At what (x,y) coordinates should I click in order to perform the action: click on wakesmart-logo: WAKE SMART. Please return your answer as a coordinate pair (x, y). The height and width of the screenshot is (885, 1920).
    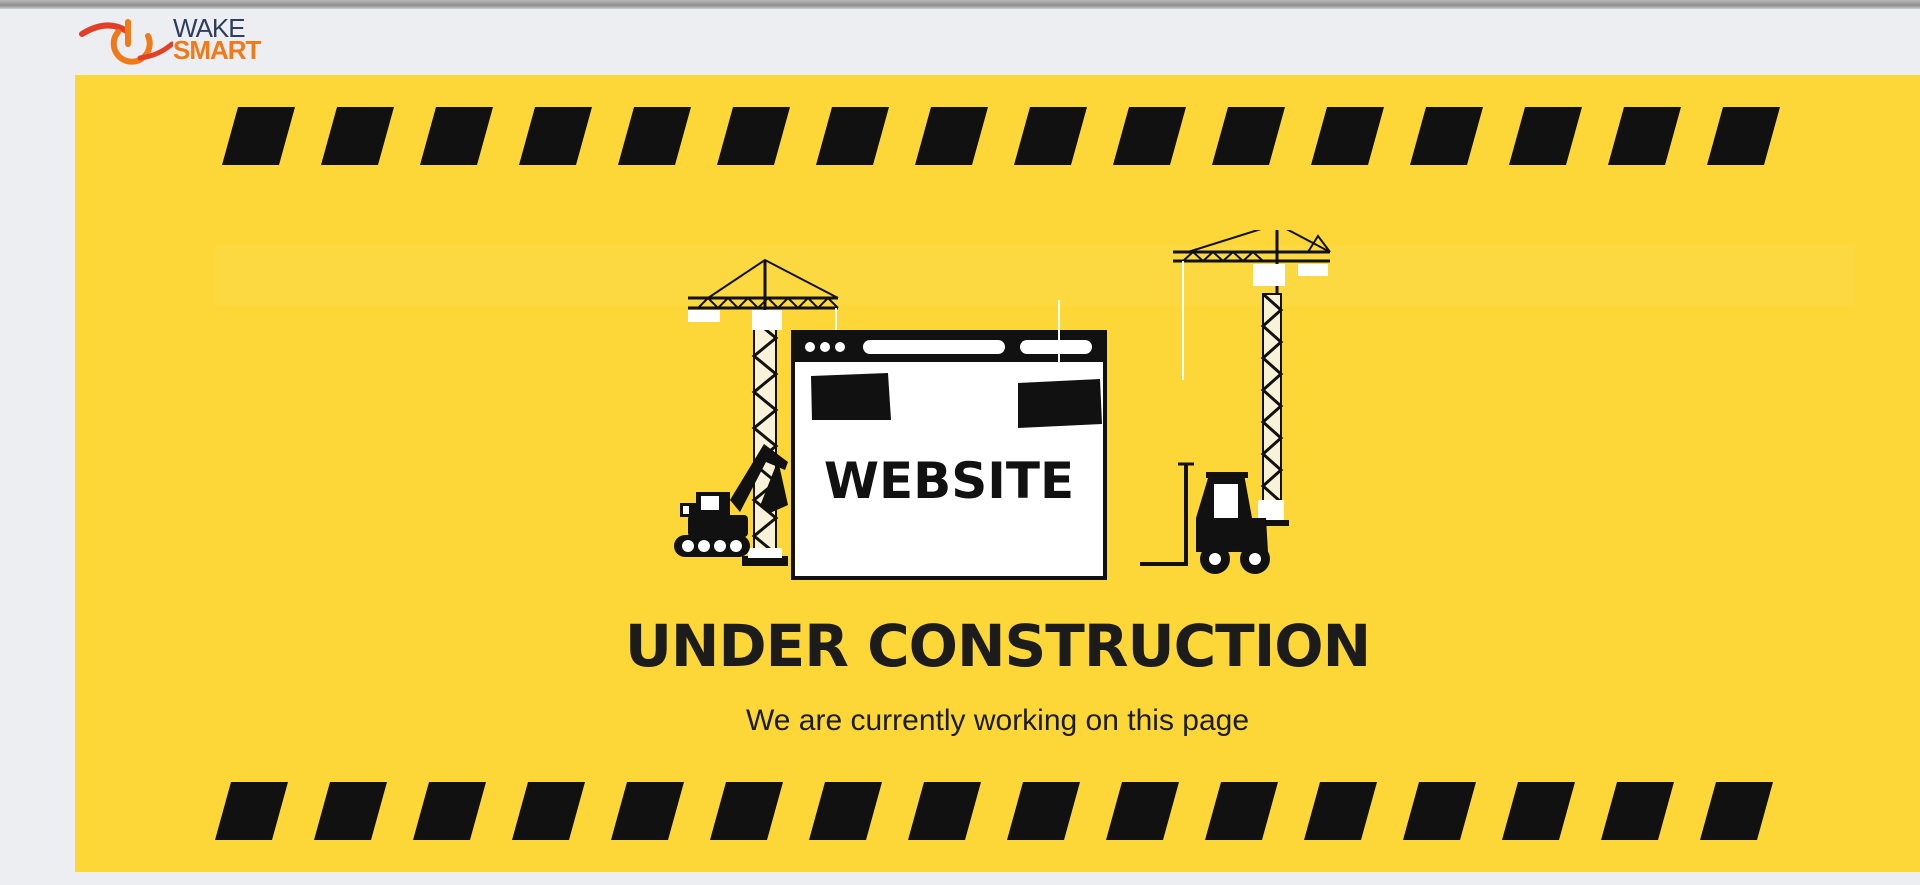
    Looking at the image, I should click on (178, 40).